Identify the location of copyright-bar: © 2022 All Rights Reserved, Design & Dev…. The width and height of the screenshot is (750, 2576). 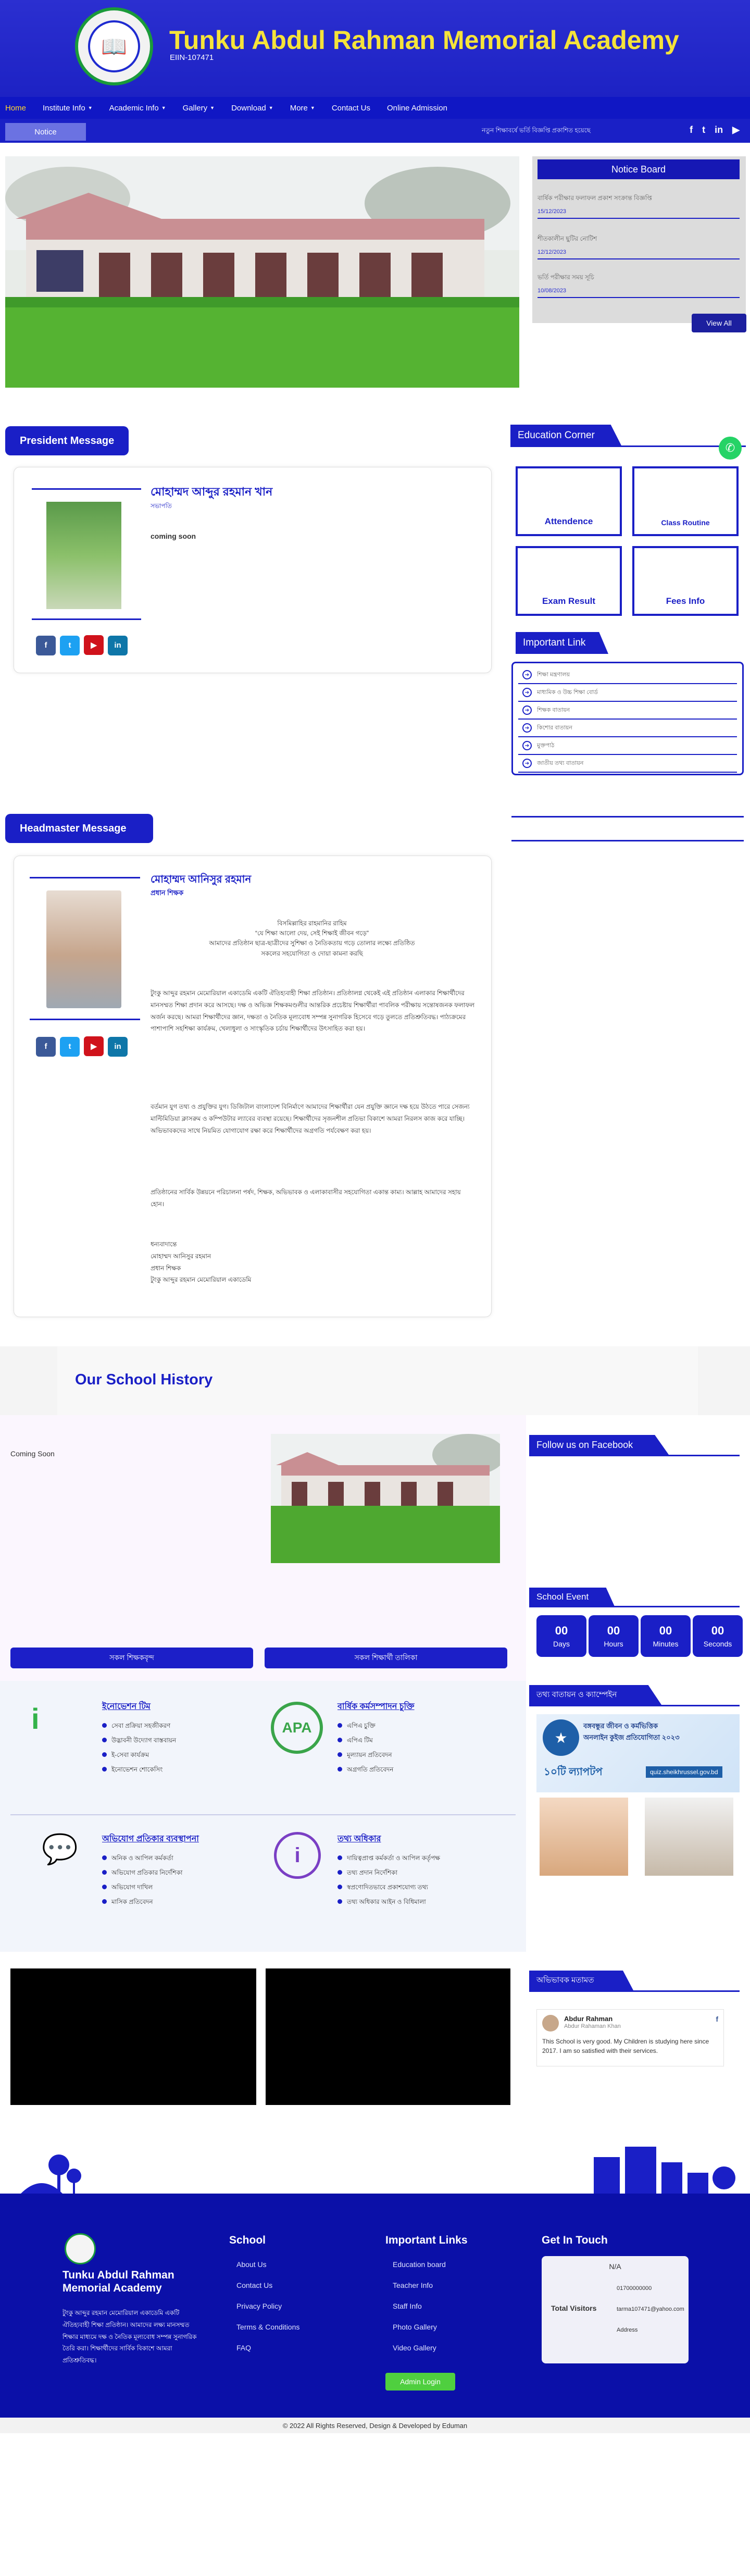
(375, 2425).